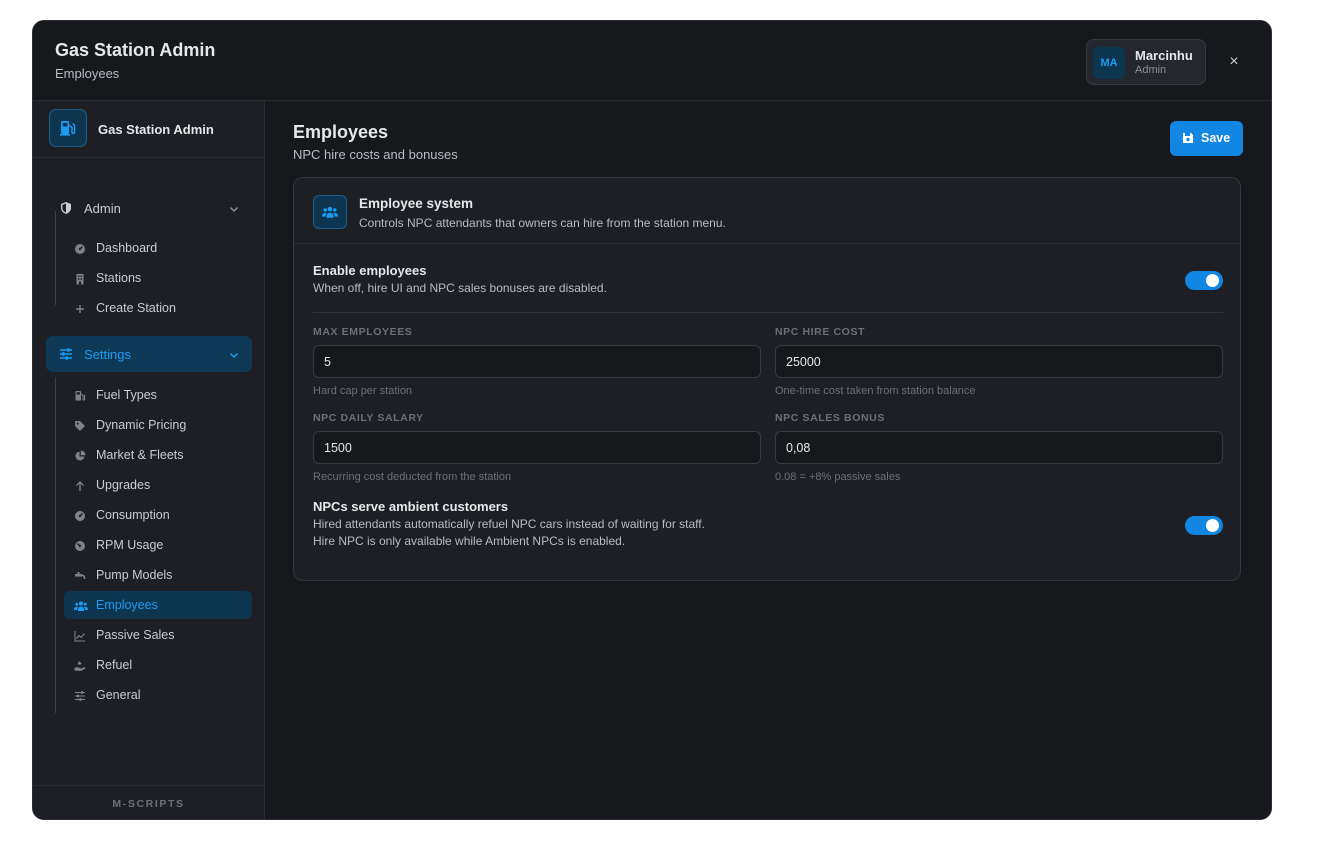 The width and height of the screenshot is (1319, 854). I want to click on sidebar-brand: Gas Station Admin, so click(148, 129).